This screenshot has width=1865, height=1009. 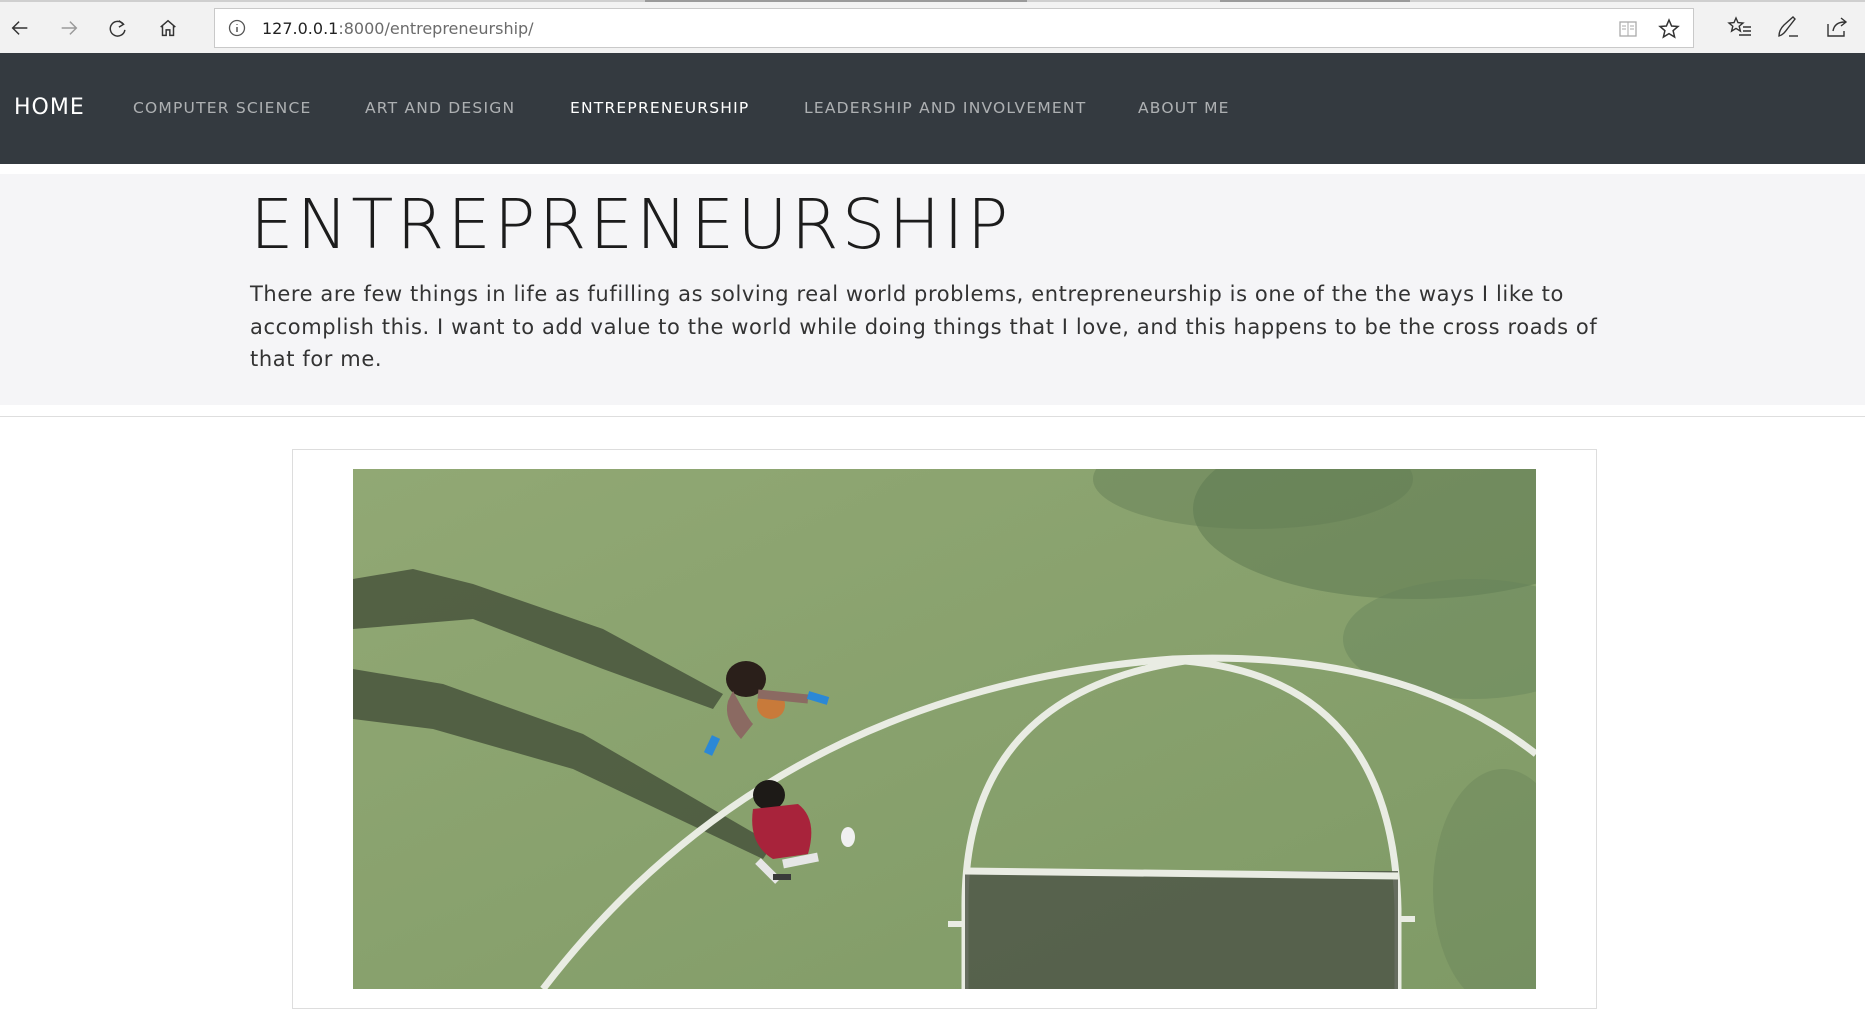 What do you see at coordinates (945, 108) in the screenshot?
I see `nav-item-leadership-and-involvement: LEADERSHIP AND INVOLVEMENT` at bounding box center [945, 108].